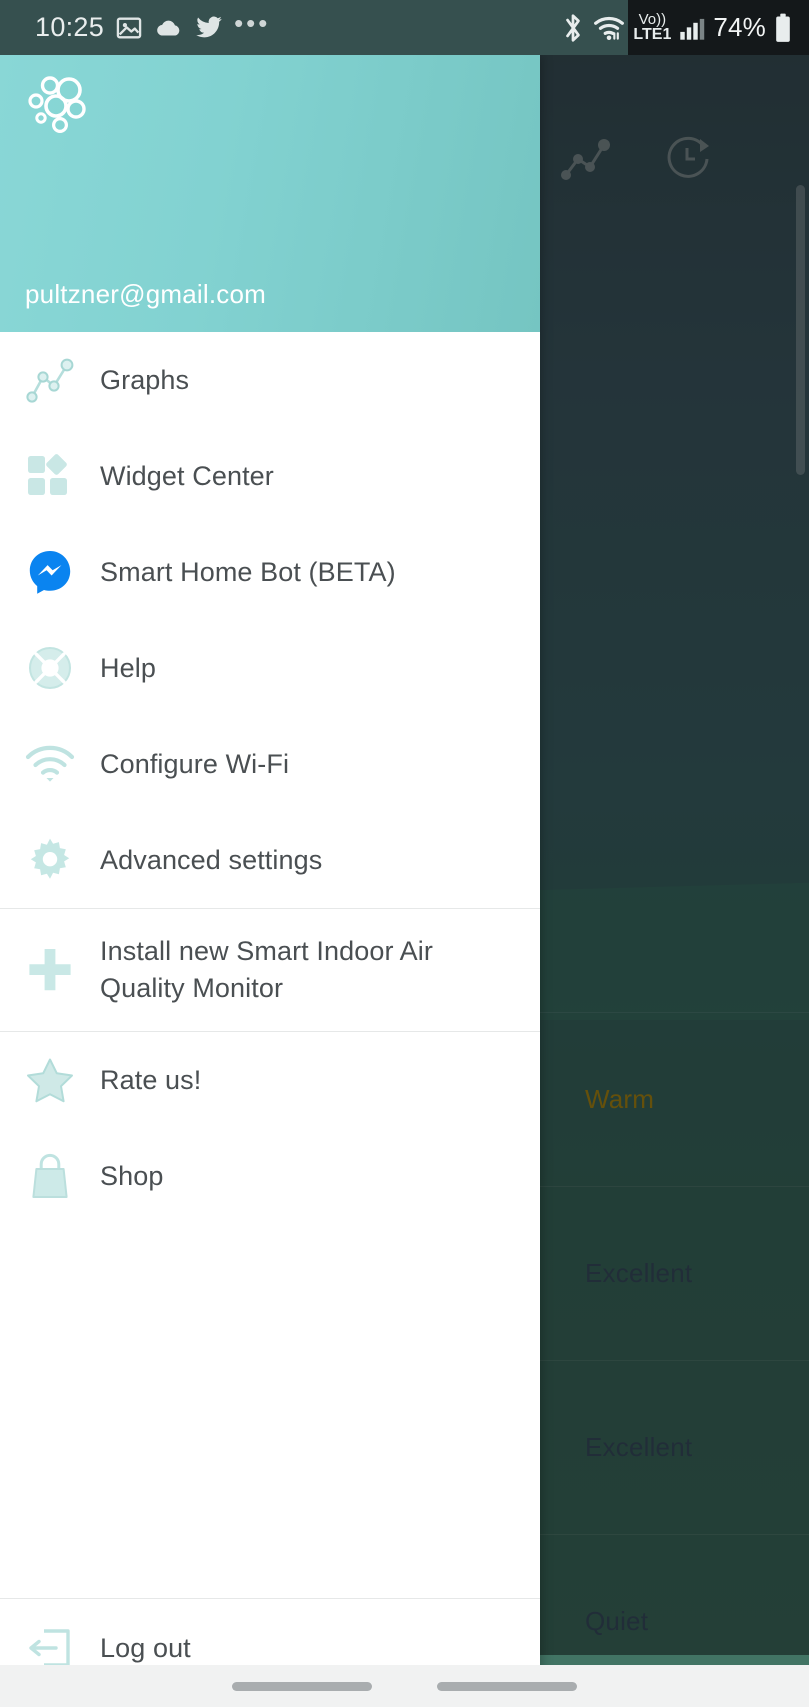 This screenshot has width=809, height=1707. I want to click on volte-label-top: Vo)), so click(652, 19).